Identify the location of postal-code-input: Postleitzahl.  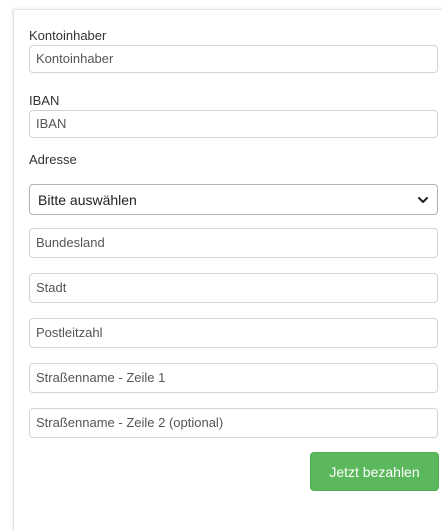
(233, 333).